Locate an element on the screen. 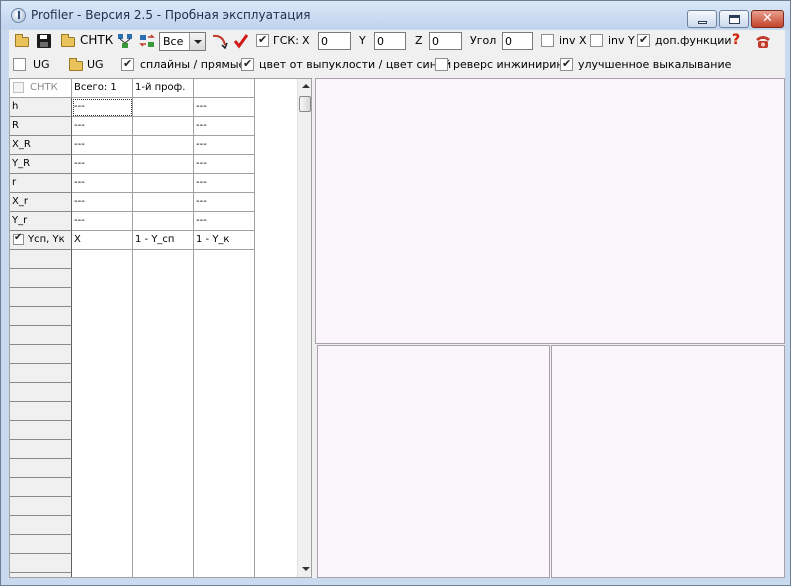  tree-structure-icon is located at coordinates (125, 41).